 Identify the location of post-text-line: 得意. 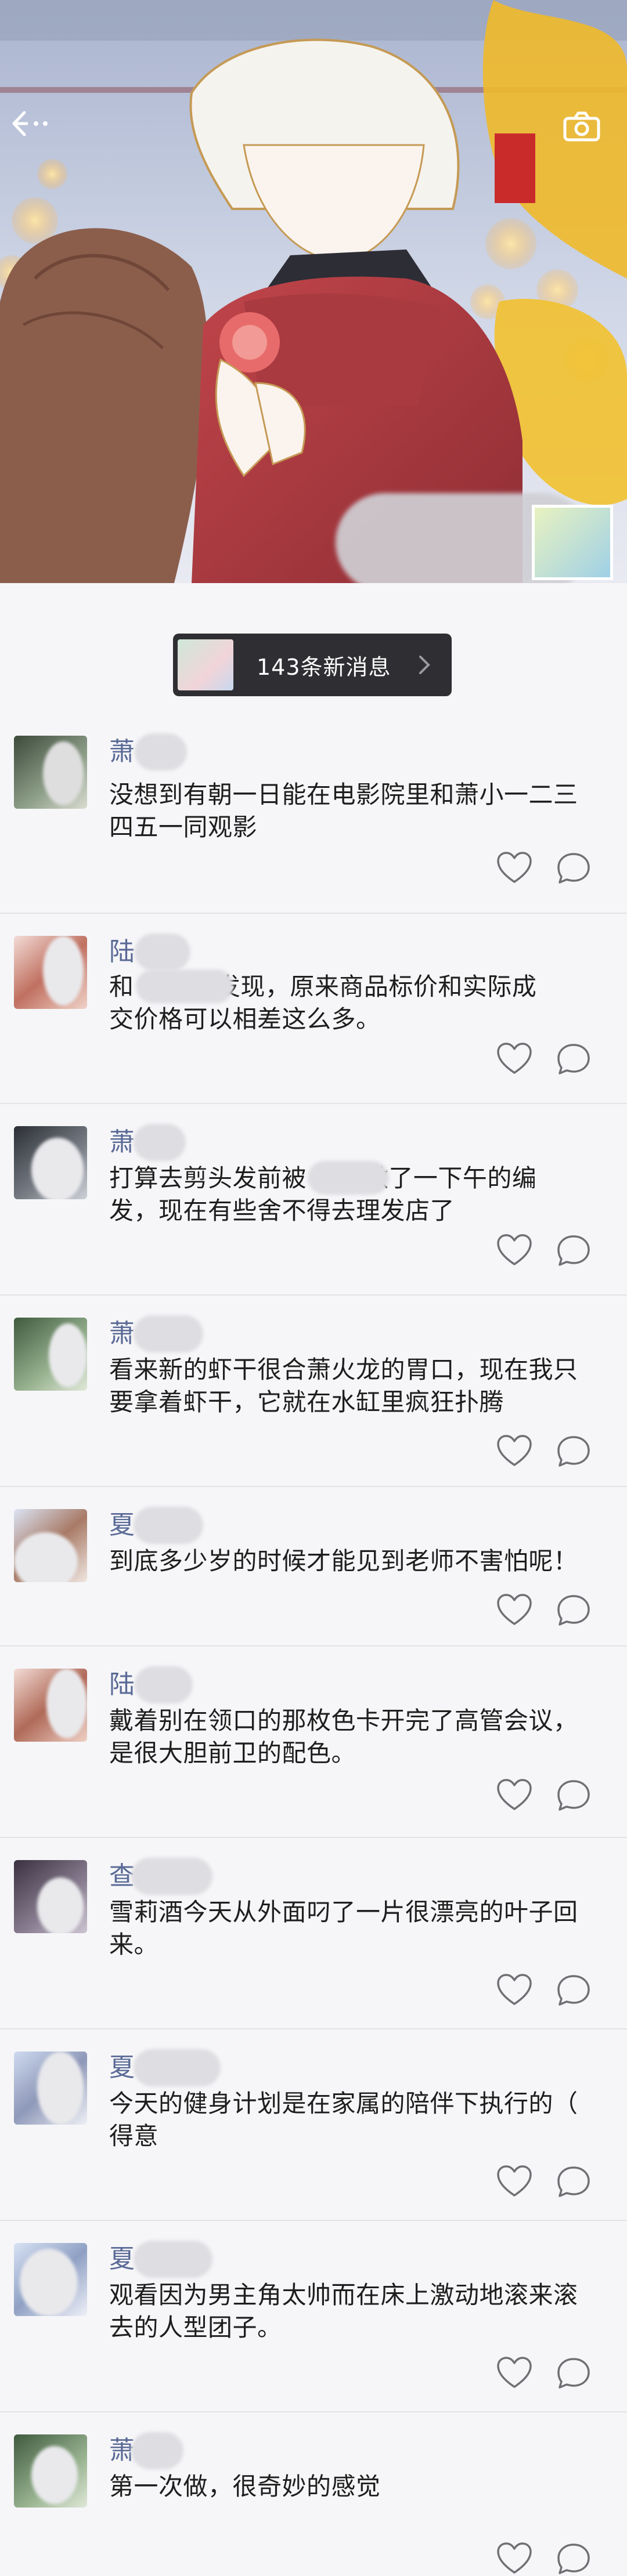
(134, 2136).